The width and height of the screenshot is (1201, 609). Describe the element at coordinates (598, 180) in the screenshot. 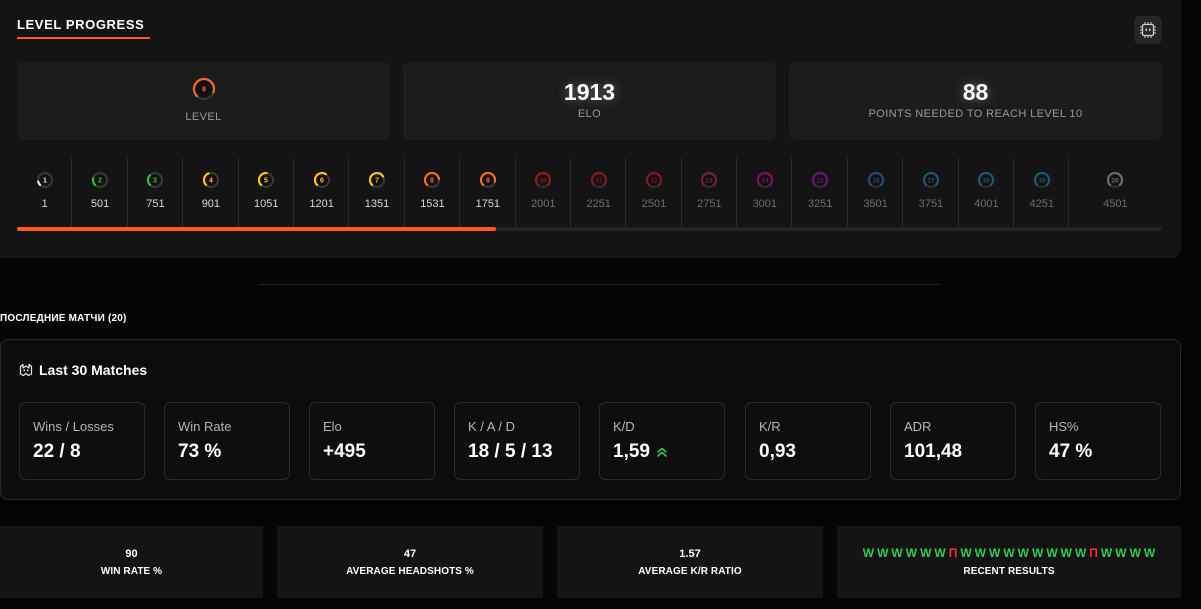

I see `level-badge-icon: 11` at that location.